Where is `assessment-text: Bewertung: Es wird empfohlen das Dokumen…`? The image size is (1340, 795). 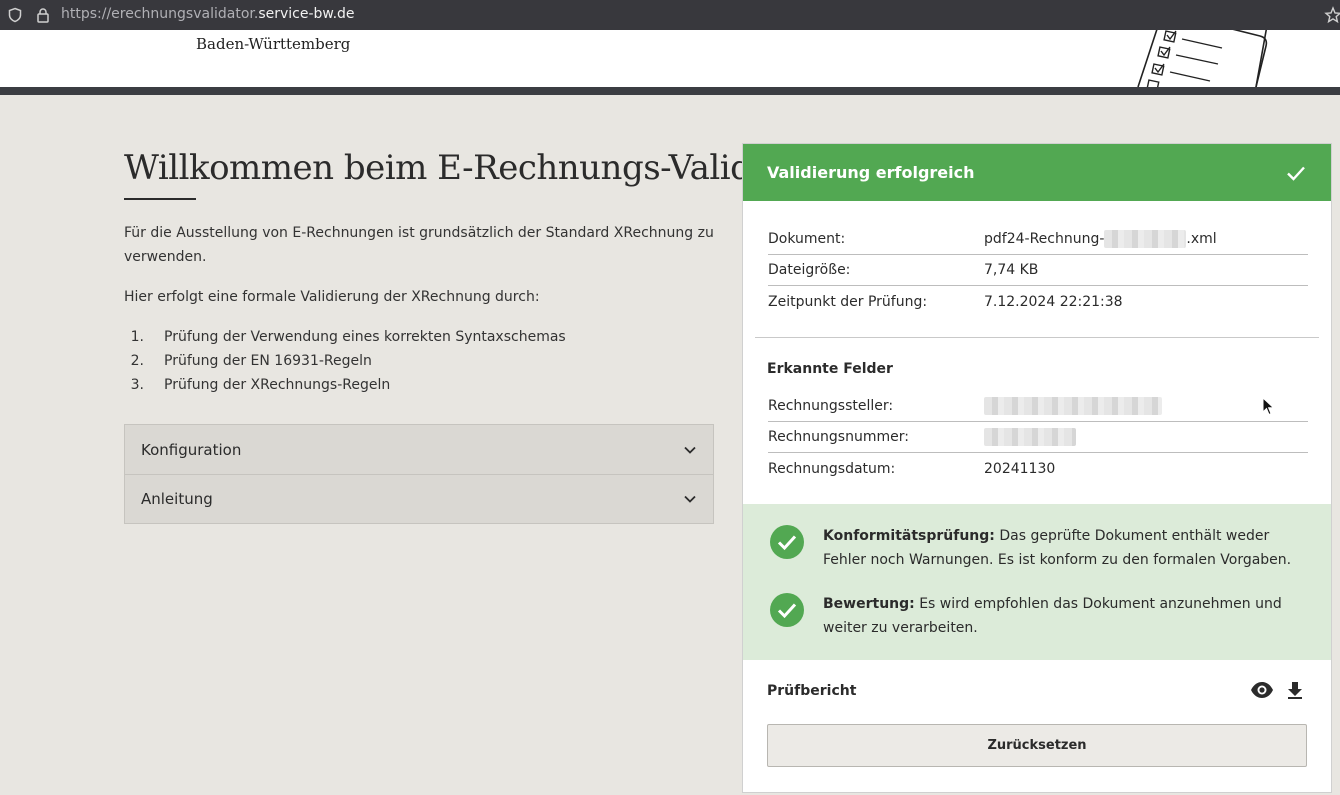
assessment-text: Bewertung: Es wird empfohlen das Dokumen… is located at coordinates (1066, 616).